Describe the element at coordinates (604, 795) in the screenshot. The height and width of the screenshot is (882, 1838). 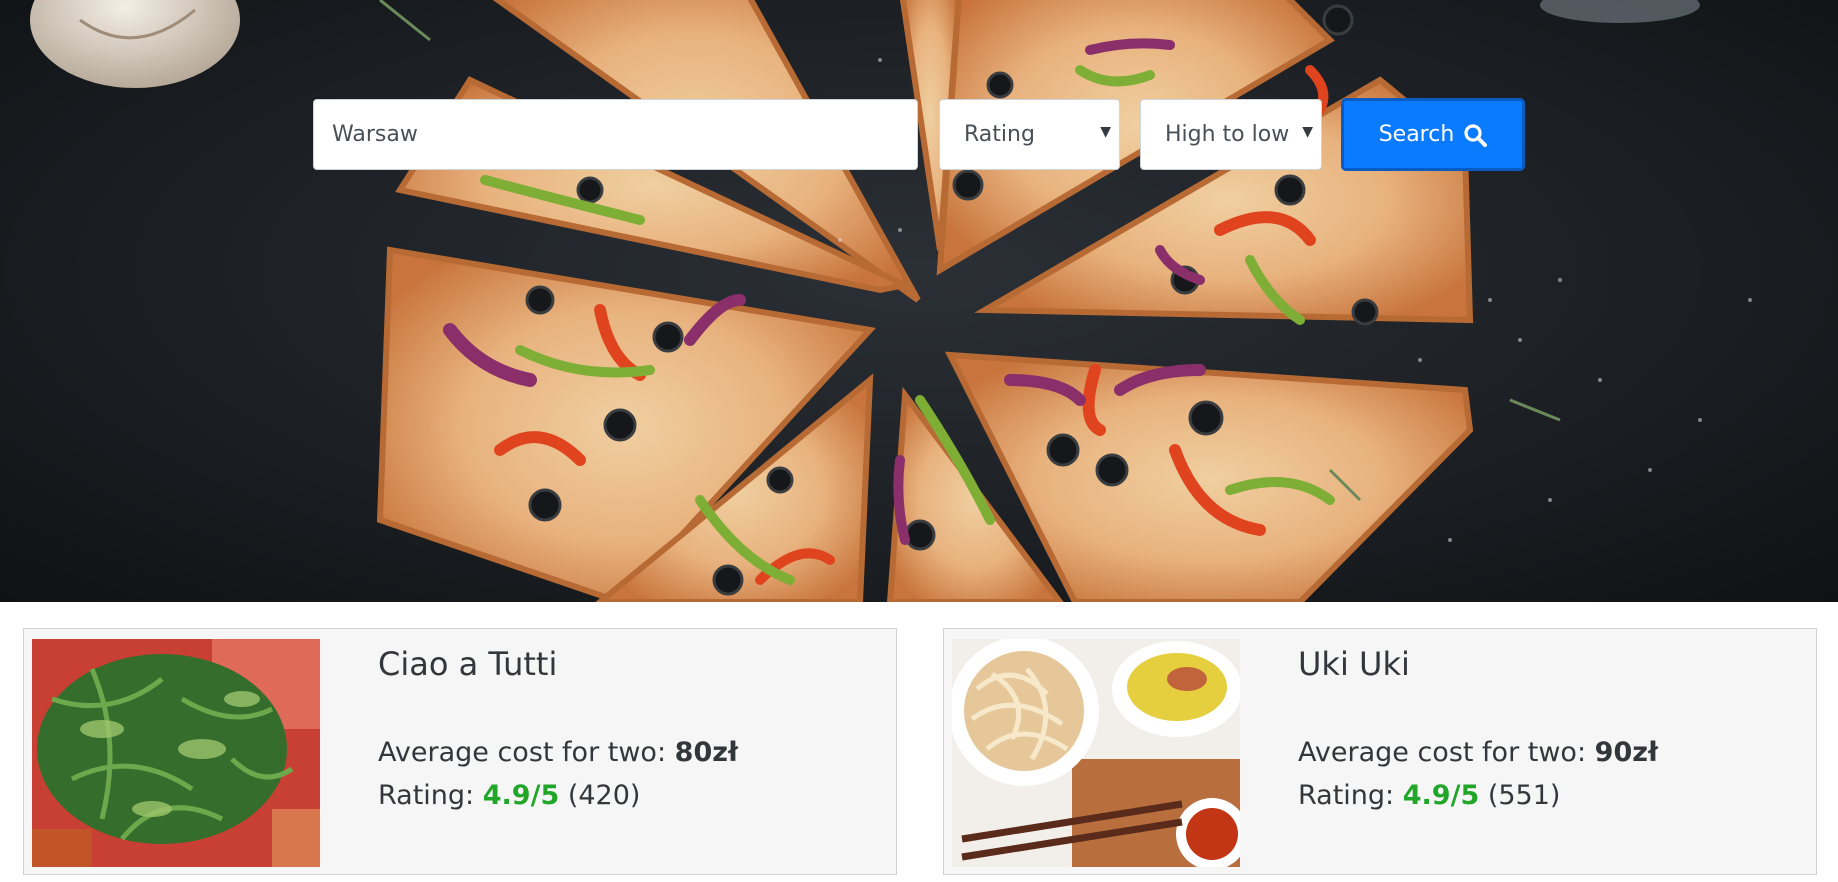
I see `rating-count: (420)` at that location.